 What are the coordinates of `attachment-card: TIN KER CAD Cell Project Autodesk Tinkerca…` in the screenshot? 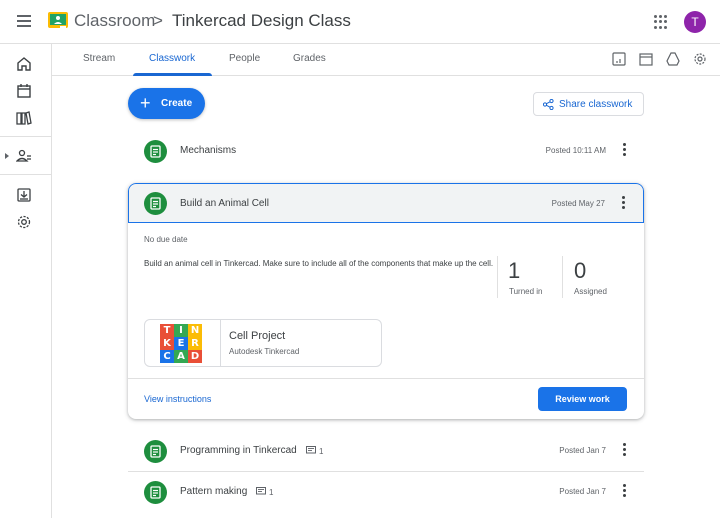 It's located at (263, 343).